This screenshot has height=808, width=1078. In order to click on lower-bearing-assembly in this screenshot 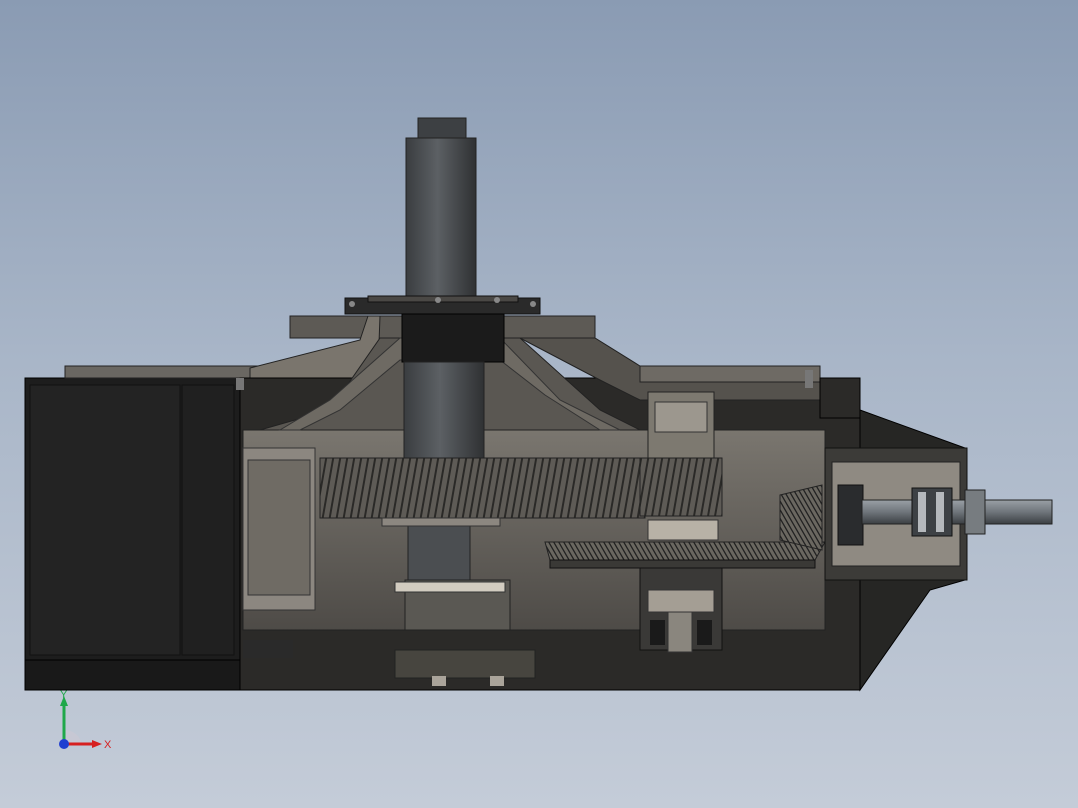, I will do `click(681, 610)`.